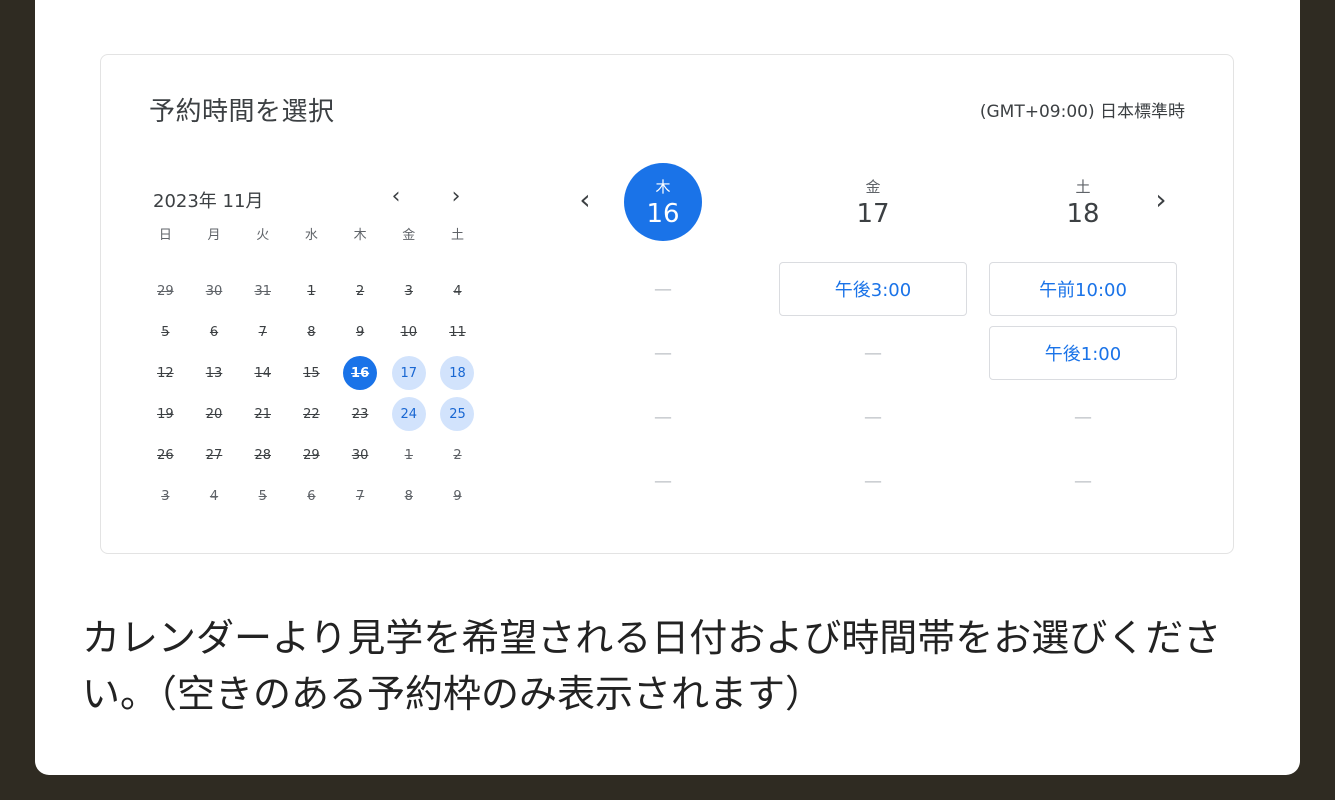 The width and height of the screenshot is (1335, 800). I want to click on calendar-day: 15, so click(311, 373).